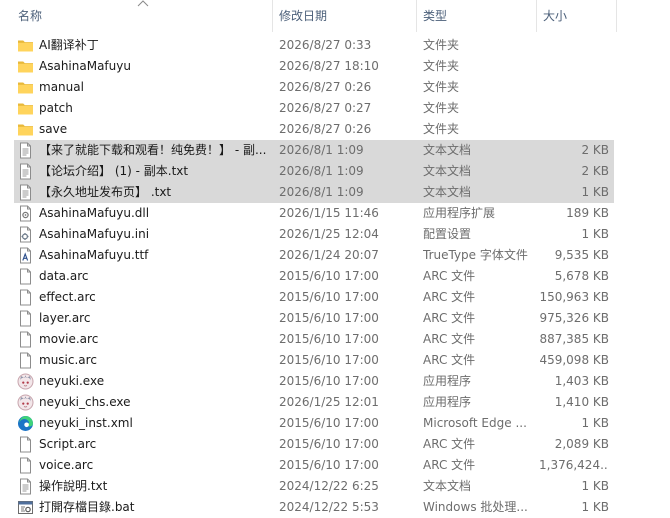 The height and width of the screenshot is (518, 670). I want to click on file-size: 1,410 KB, so click(581, 402).